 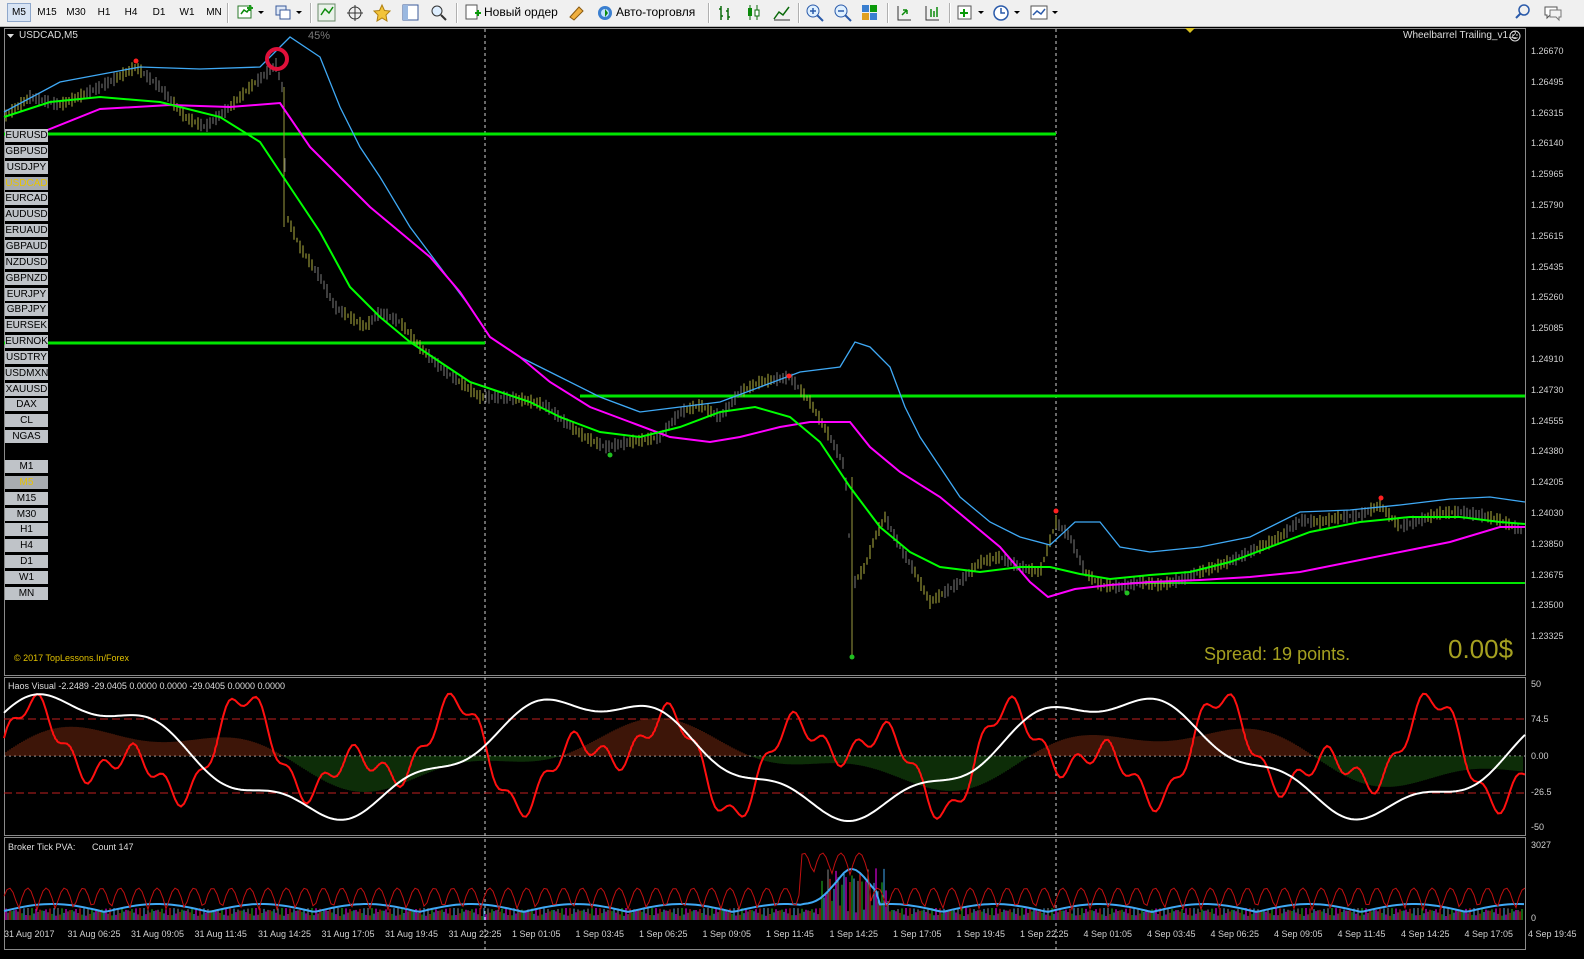 What do you see at coordinates (1547, 174) in the screenshot?
I see `price-tick-label: 1.25965` at bounding box center [1547, 174].